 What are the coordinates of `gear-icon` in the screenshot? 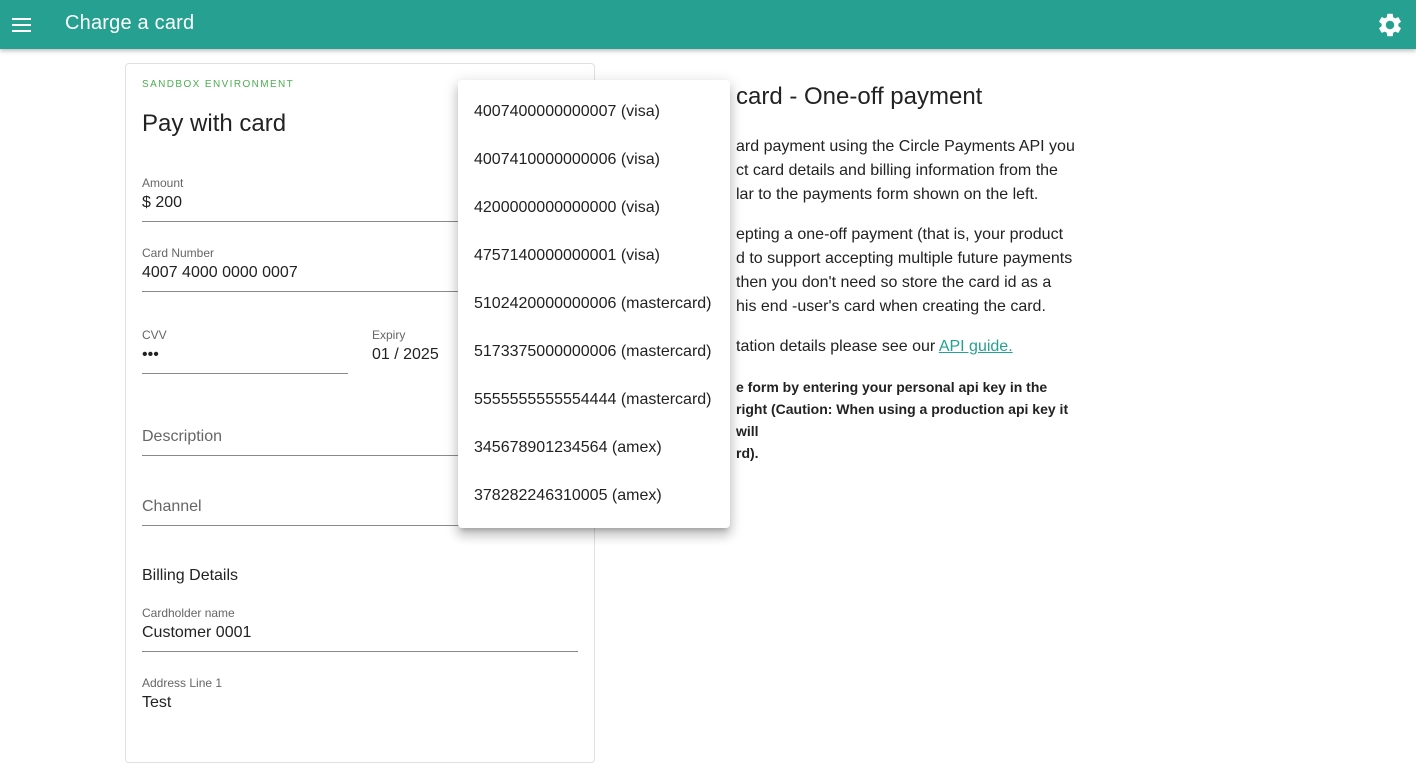 It's located at (1390, 25).